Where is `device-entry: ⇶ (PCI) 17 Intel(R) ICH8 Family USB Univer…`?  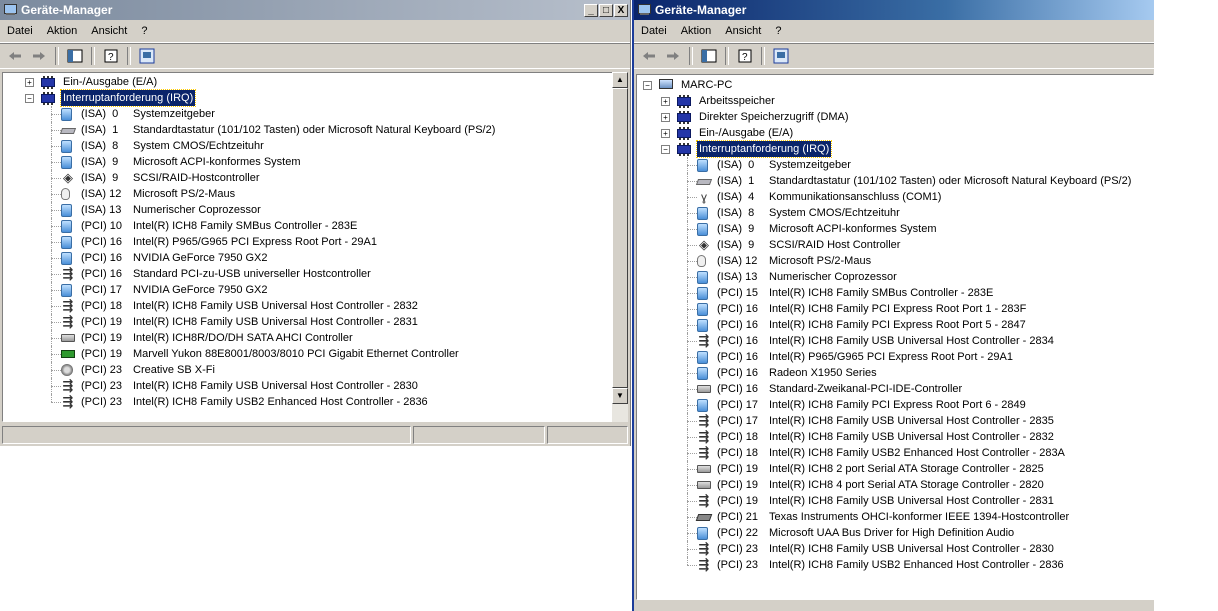
device-entry: ⇶ (PCI) 17 Intel(R) ICH8 Family USB Univer… is located at coordinates (895, 421).